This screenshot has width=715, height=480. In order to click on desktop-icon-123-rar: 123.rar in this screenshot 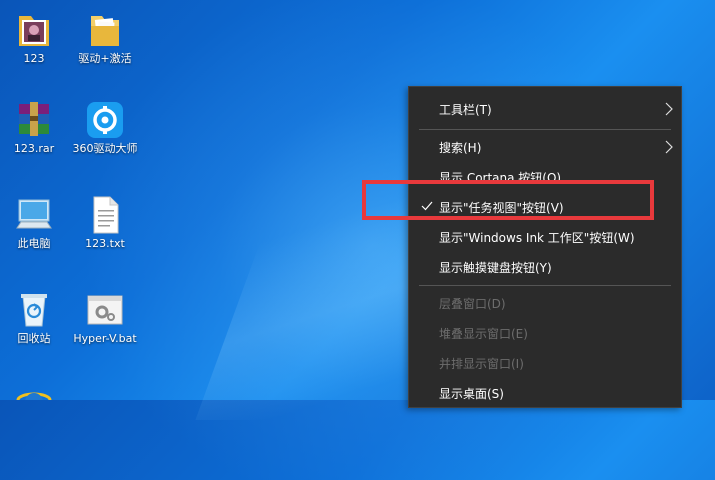, I will do `click(36, 128)`.